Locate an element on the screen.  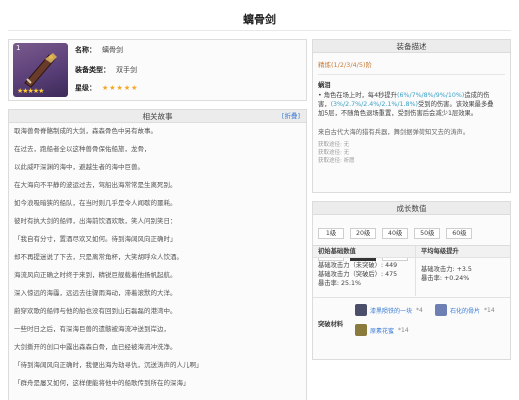
title-divider is located at coordinates (259, 30).